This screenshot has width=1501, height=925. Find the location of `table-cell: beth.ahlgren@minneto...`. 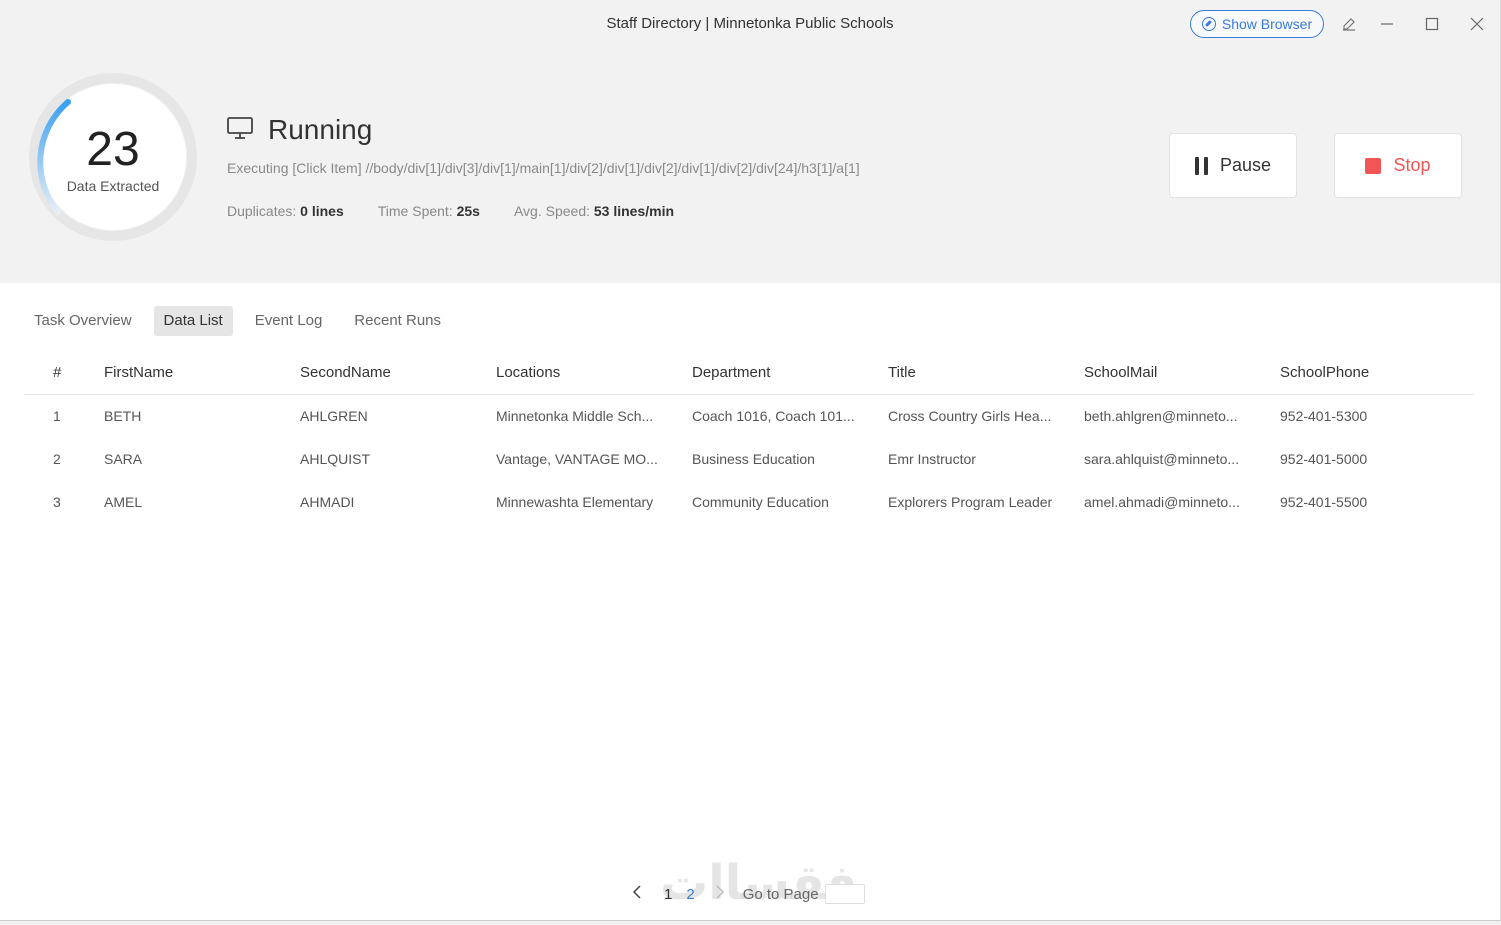

table-cell: beth.ahlgren@minneto... is located at coordinates (1161, 415).